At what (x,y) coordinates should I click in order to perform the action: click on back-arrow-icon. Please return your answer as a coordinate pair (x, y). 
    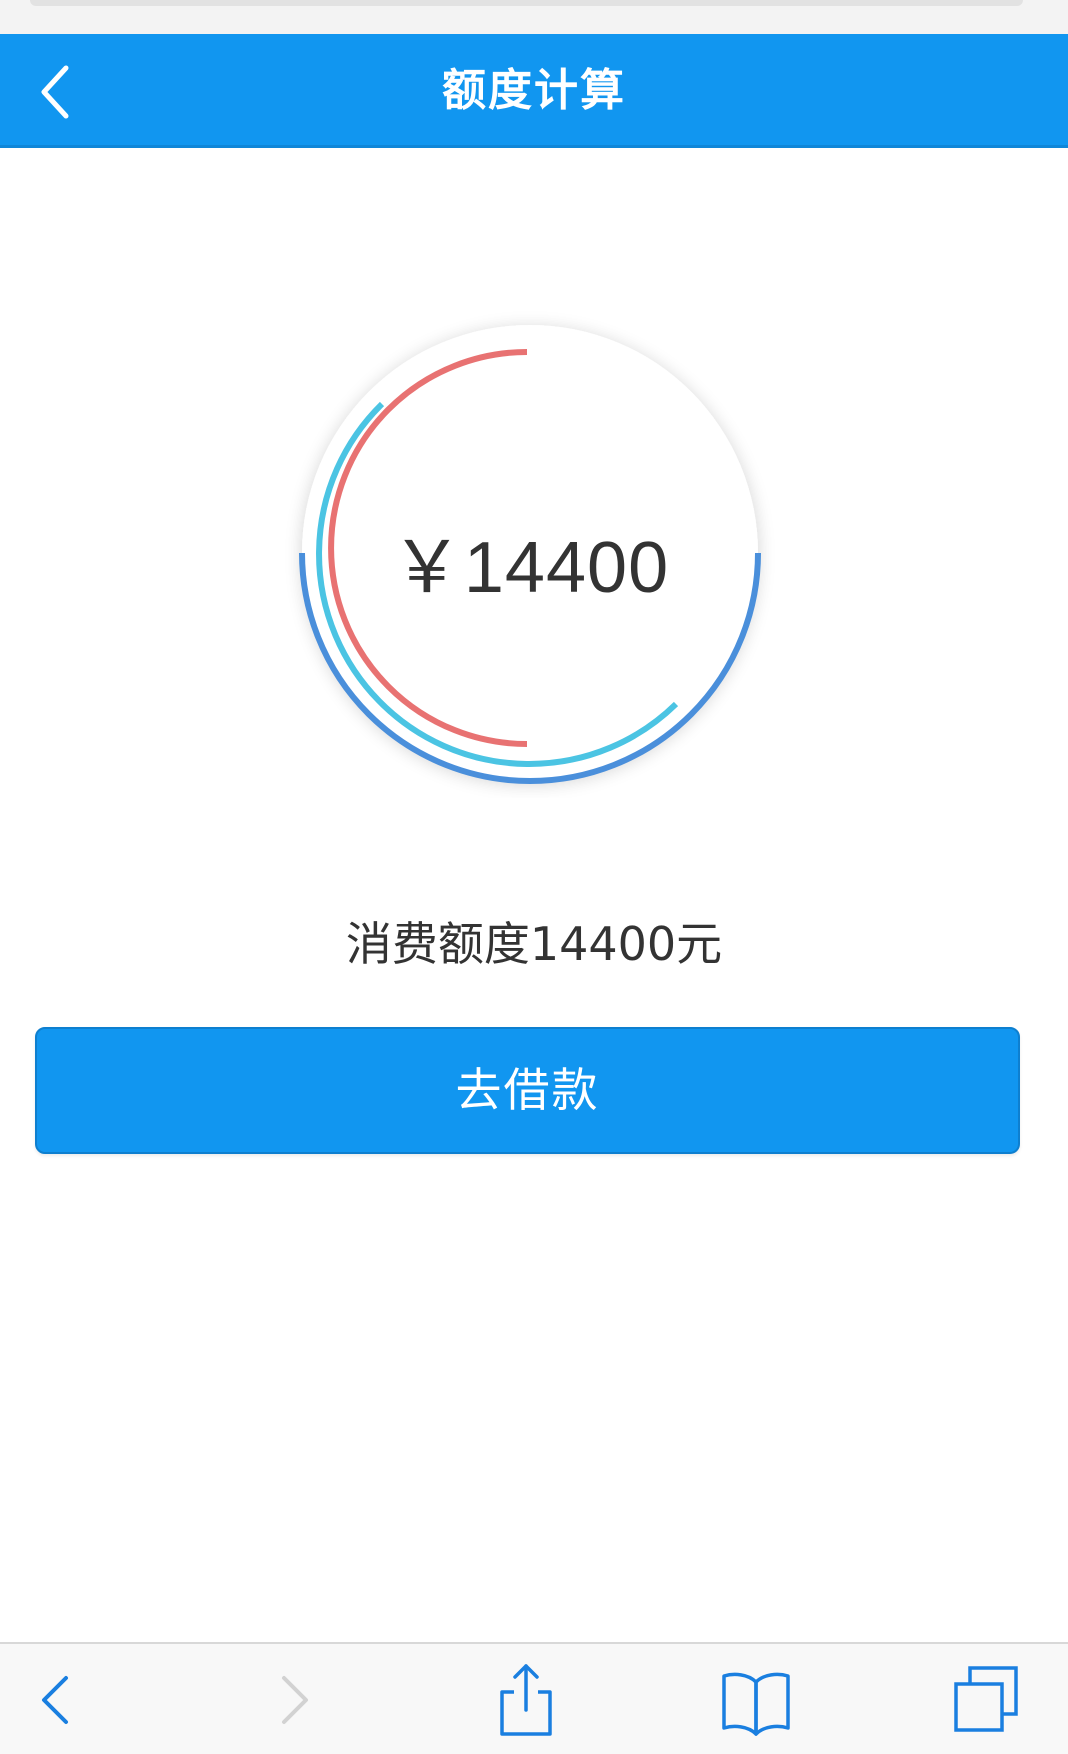
    Looking at the image, I should click on (55, 1700).